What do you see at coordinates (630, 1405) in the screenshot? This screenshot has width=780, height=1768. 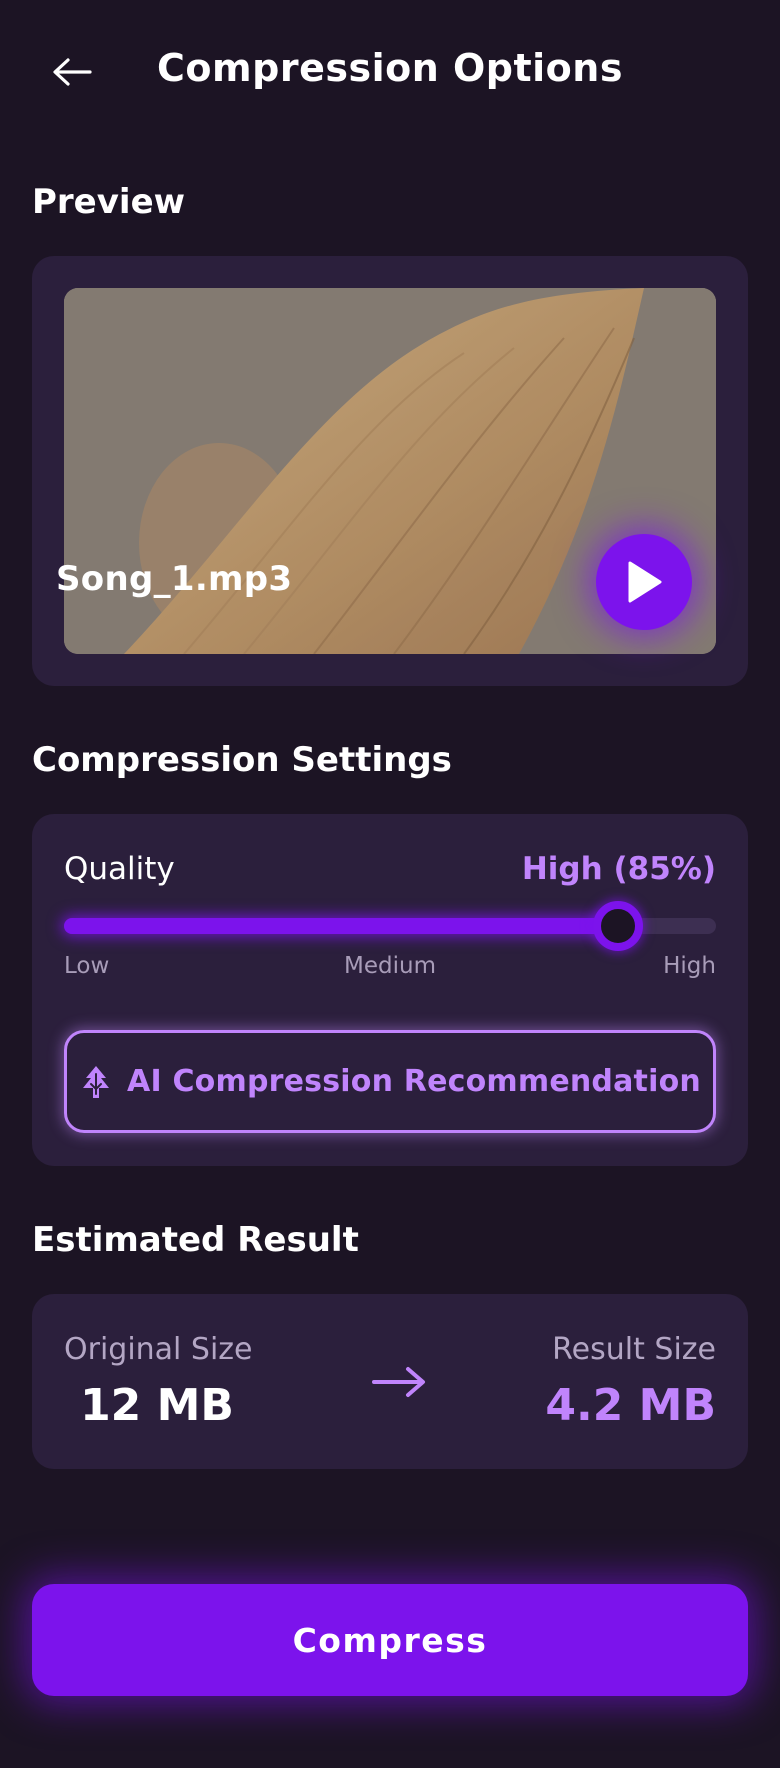 I see `result-size-value: 4.2 MB` at bounding box center [630, 1405].